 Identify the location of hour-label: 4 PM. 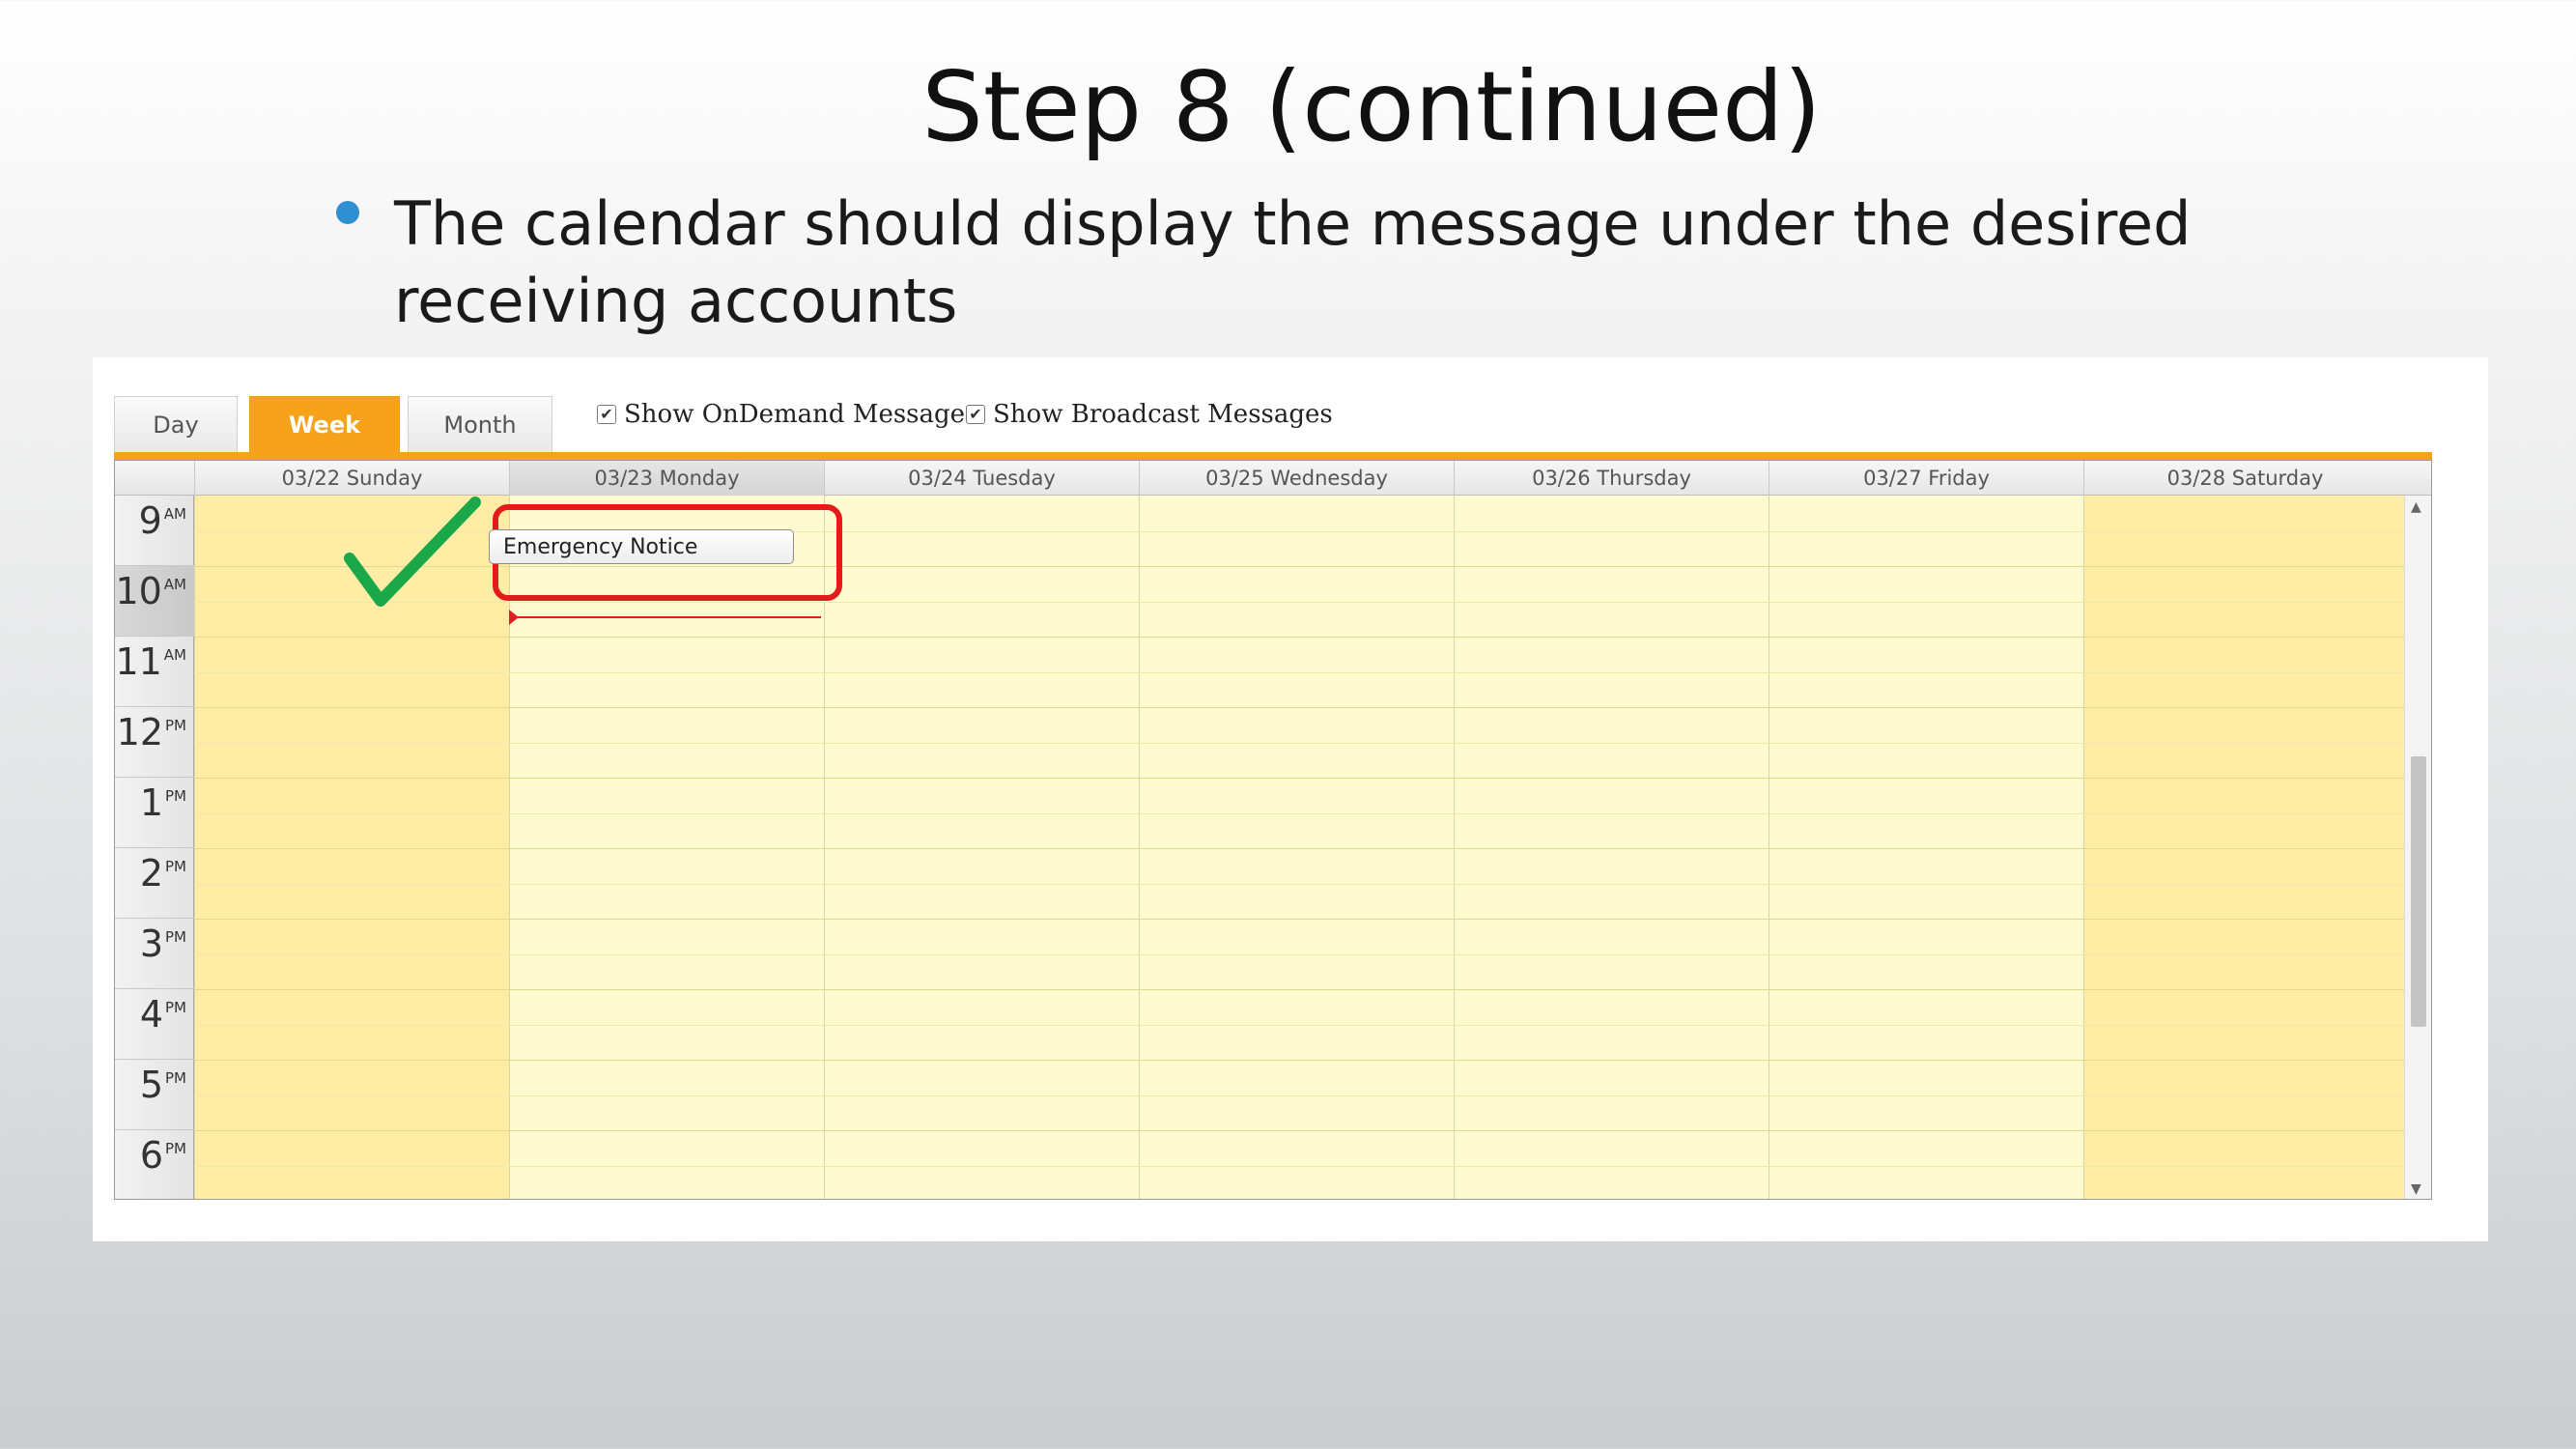
(154, 1024).